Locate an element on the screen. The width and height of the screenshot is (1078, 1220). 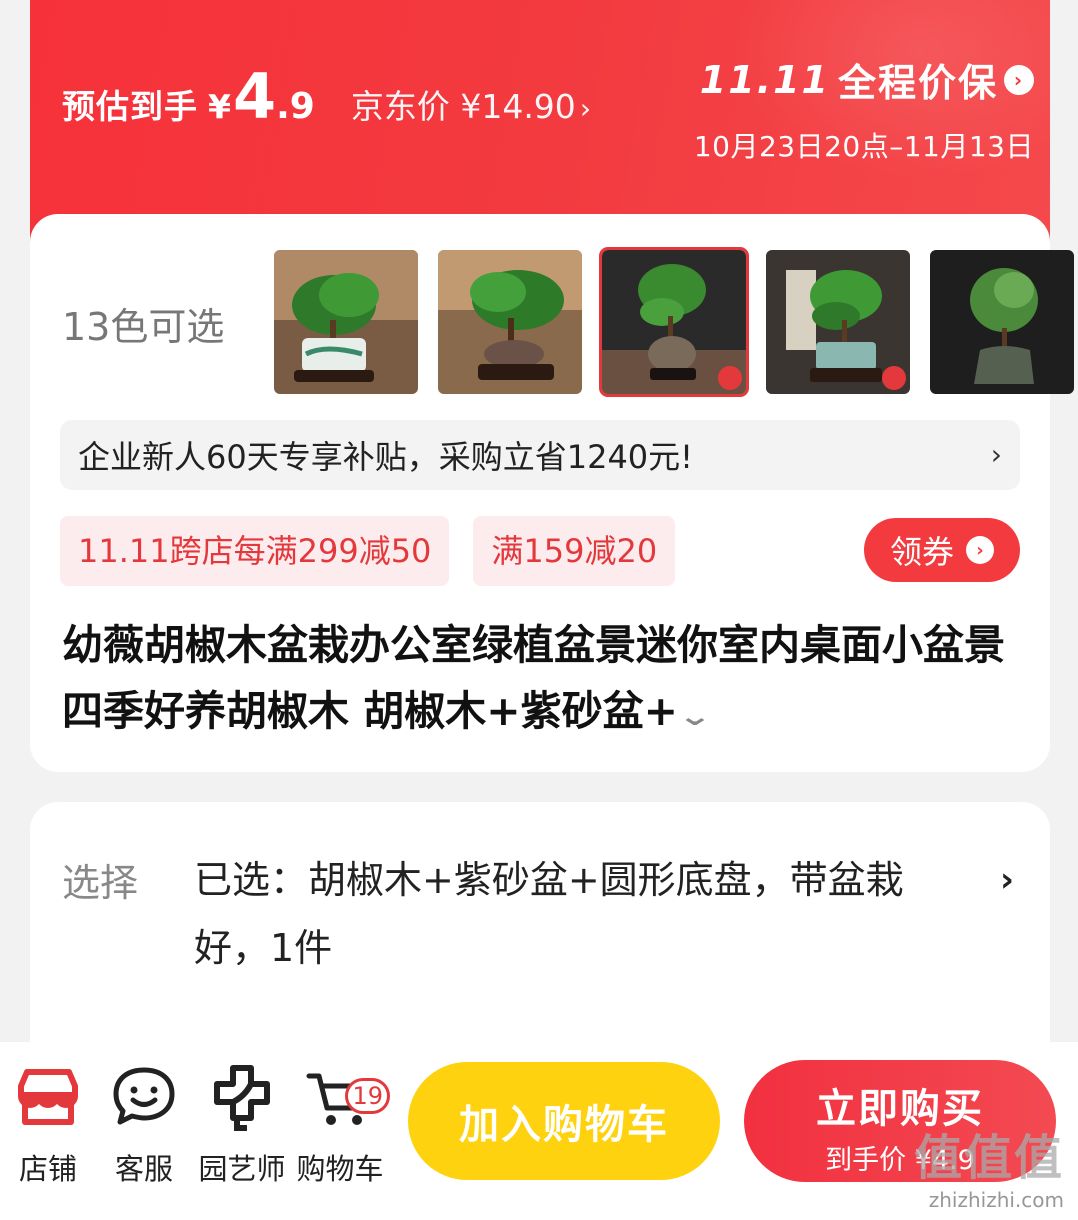
watermark-url: zhizhizhi.com is located at coordinates (996, 1200).